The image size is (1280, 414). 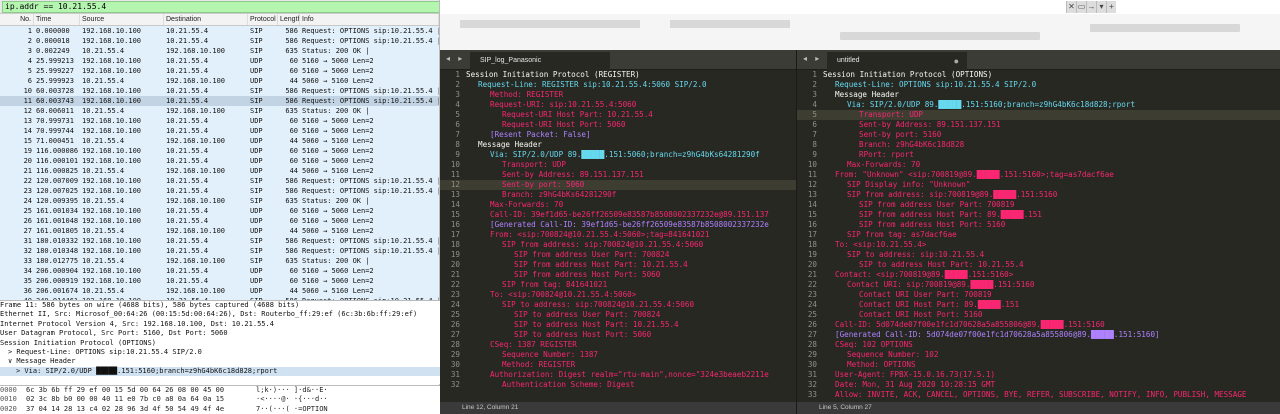 I want to click on line-number: 7, so click(x=457, y=134).